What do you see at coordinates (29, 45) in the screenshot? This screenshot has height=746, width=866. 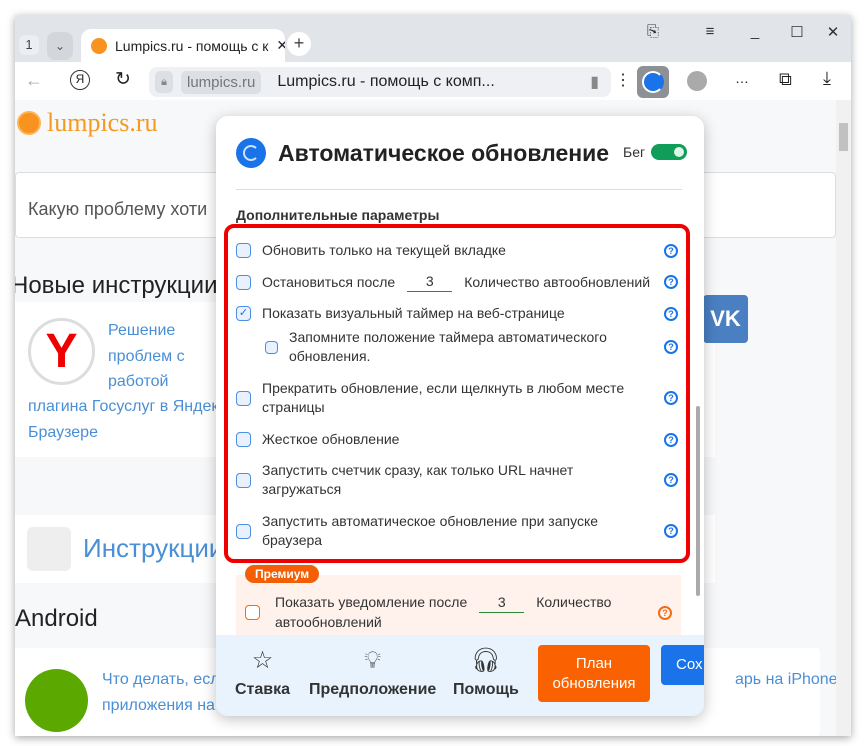 I see `tab-count: 1` at bounding box center [29, 45].